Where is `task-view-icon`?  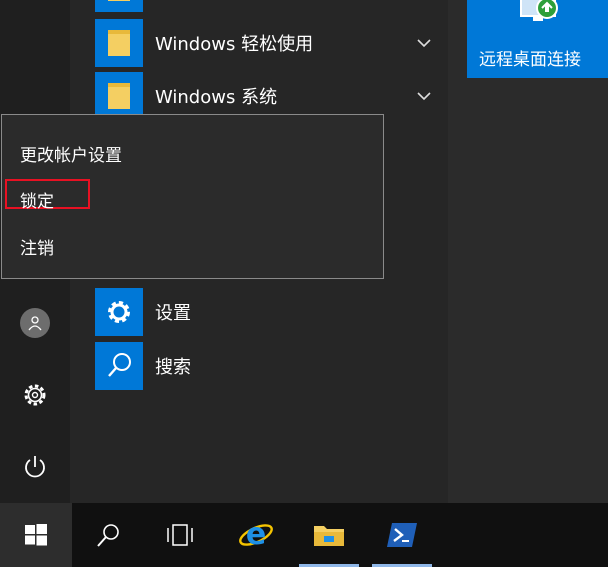 task-view-icon is located at coordinates (180, 535).